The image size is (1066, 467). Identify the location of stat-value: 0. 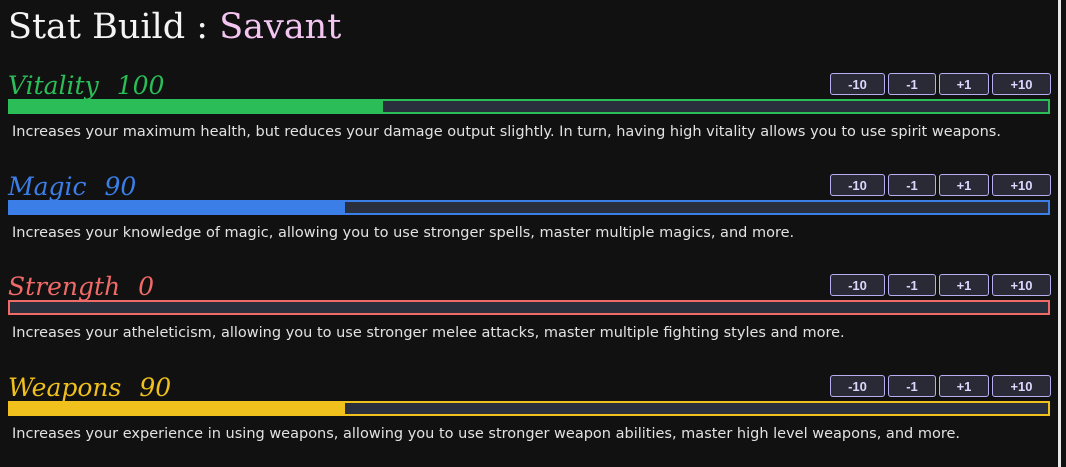
(146, 286).